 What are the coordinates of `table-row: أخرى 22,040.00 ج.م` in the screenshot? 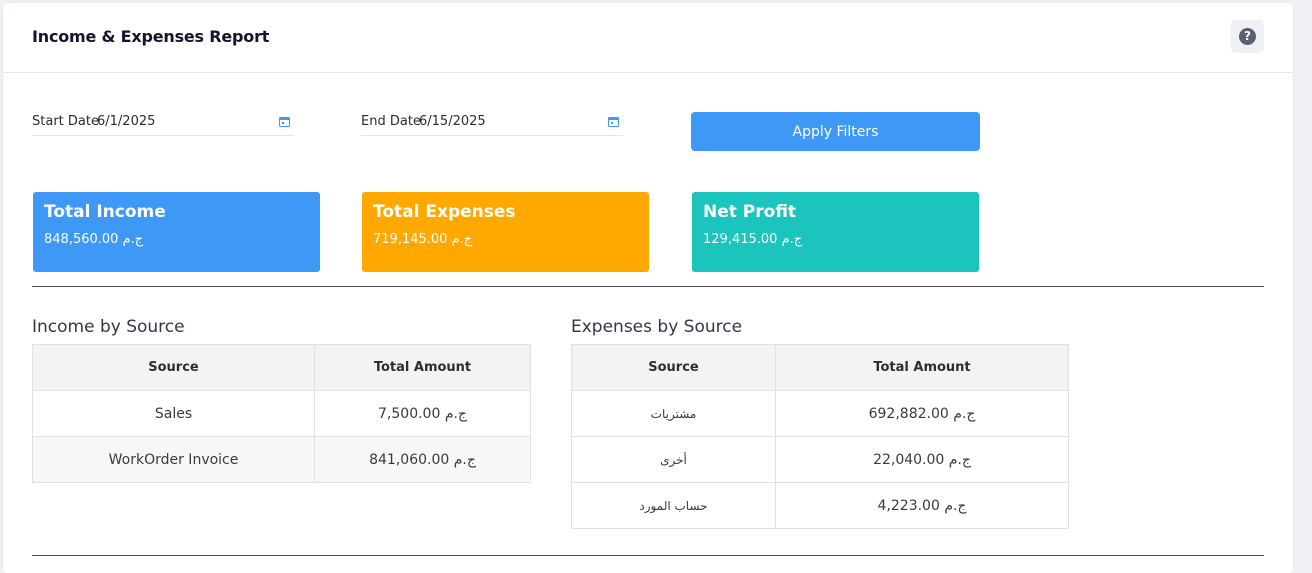 It's located at (820, 459).